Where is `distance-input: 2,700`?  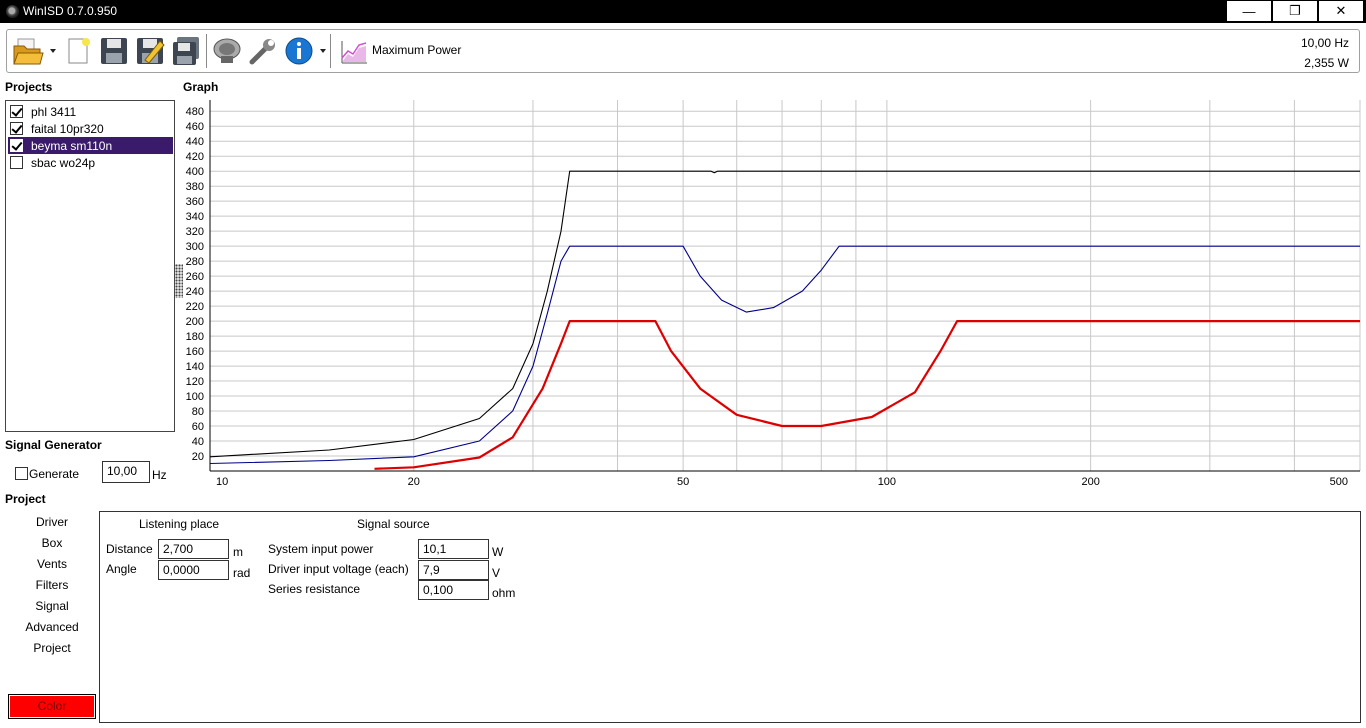 distance-input: 2,700 is located at coordinates (193, 549).